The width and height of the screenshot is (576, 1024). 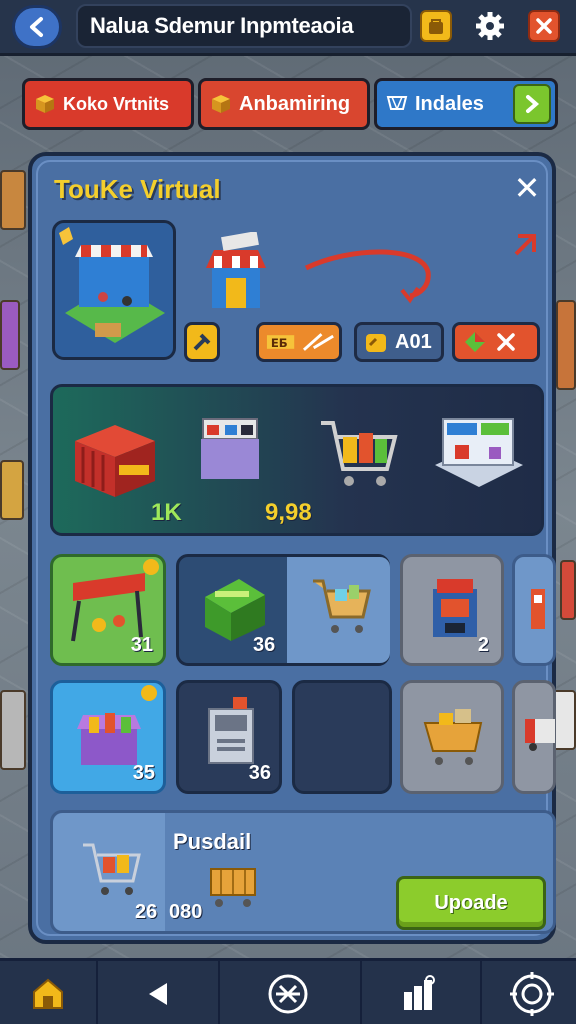 I want to click on cart-full-icon, so click(x=359, y=453).